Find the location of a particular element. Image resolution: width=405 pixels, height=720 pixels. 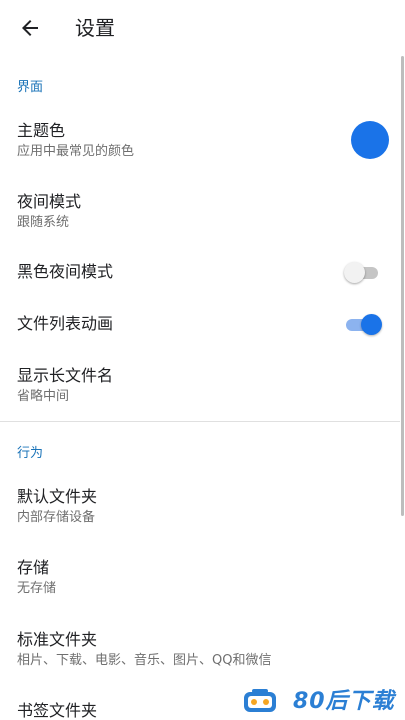

pref-title: 夜间模式 is located at coordinates (49, 201).